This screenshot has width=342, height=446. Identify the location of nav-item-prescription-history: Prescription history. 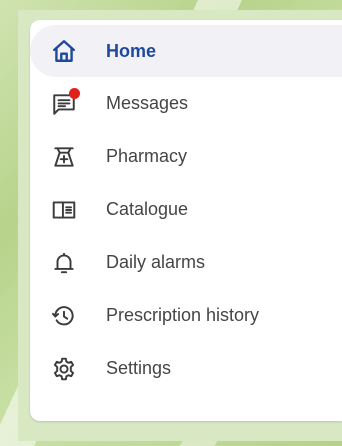
(186, 315).